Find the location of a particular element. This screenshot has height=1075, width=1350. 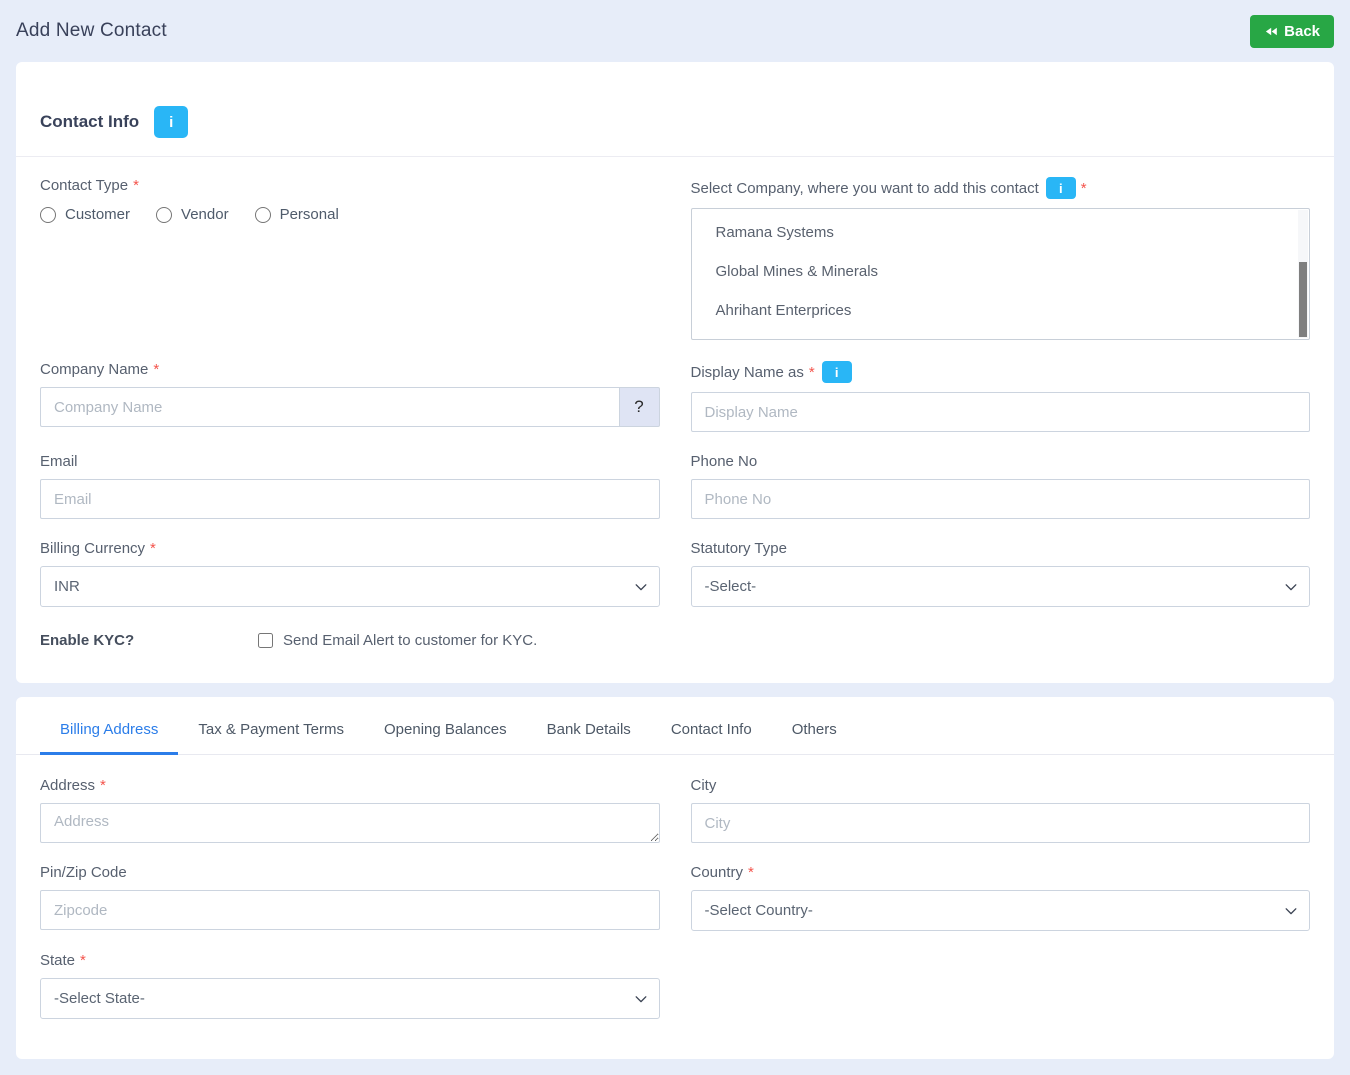

radio-option-customer: Customer is located at coordinates (85, 214).